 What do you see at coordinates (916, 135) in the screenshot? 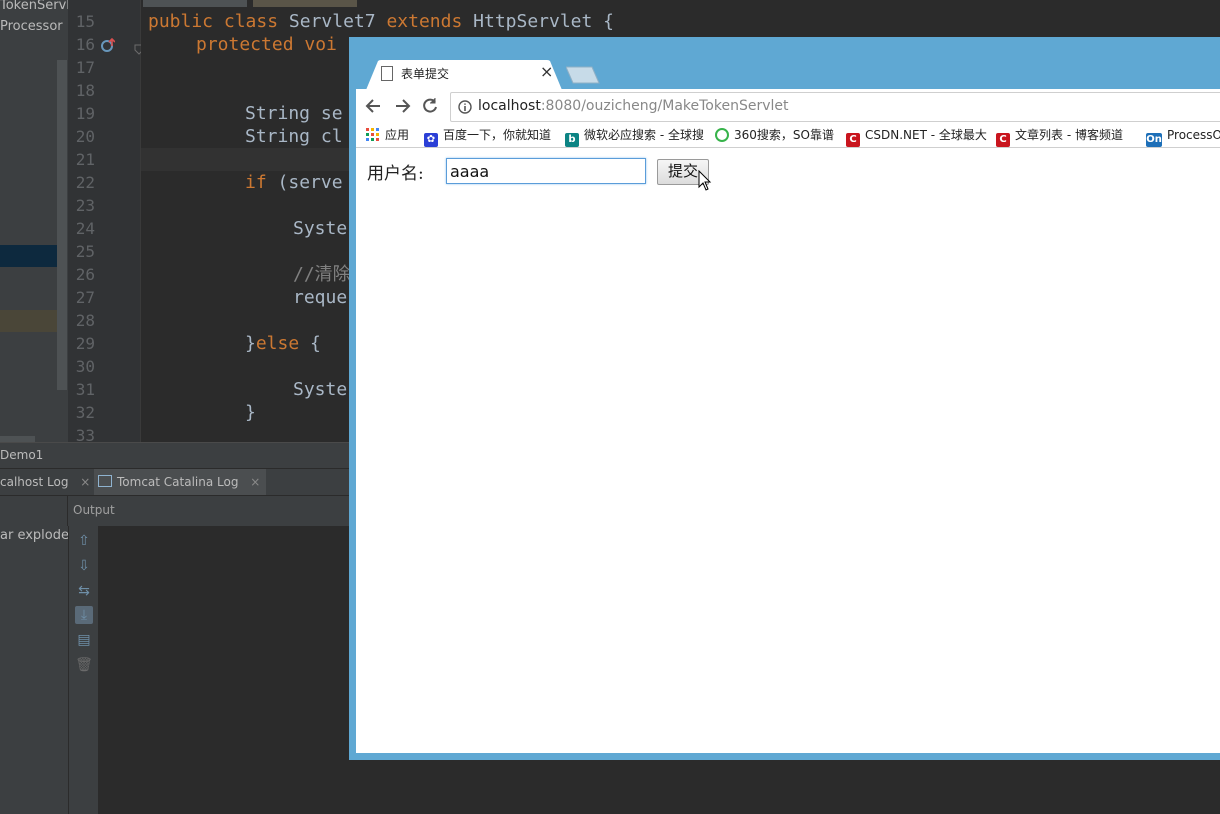
I see `bookmark-csdn: C CSDN.NET - 全球最大` at bounding box center [916, 135].